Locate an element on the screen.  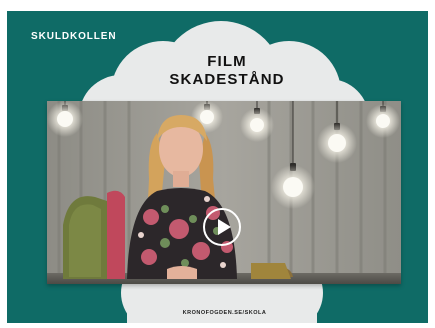
title-line-skadestand: SKADESTÅND is located at coordinates (227, 79).